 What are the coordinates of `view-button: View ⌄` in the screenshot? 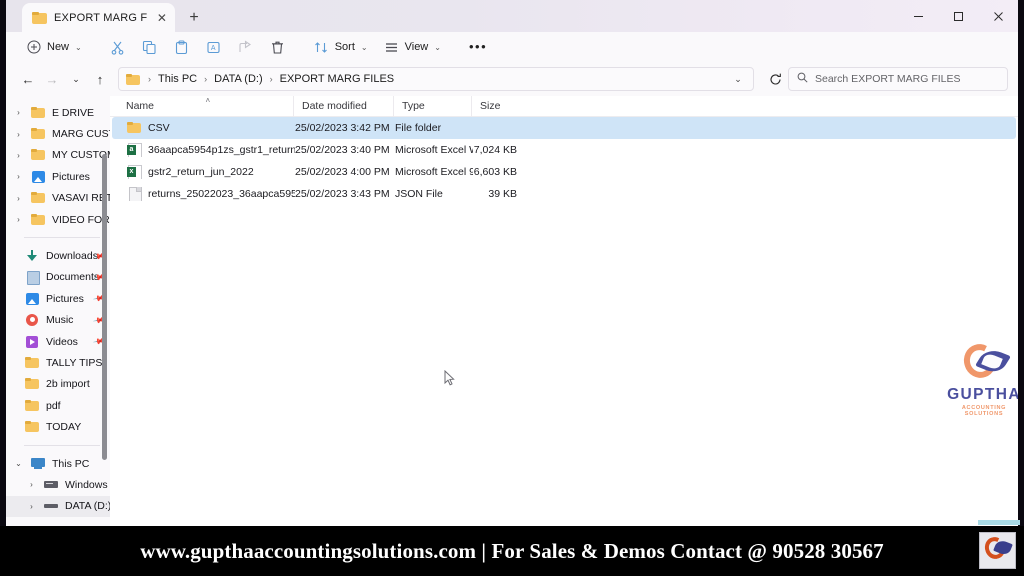 It's located at (412, 47).